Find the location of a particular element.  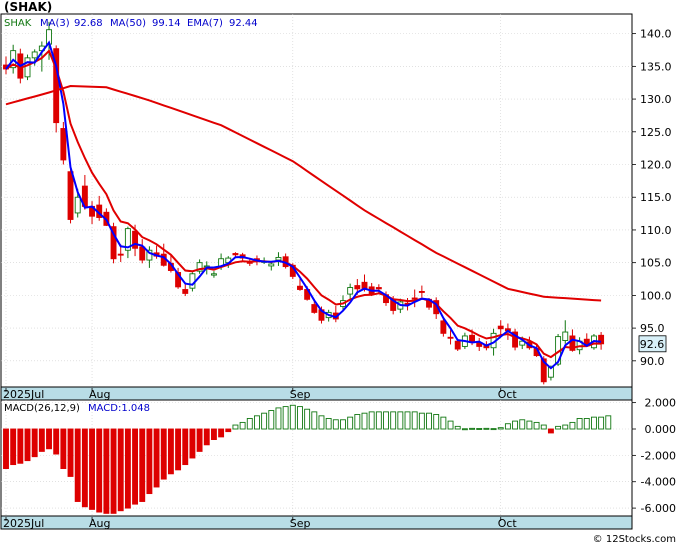

legend-item: 92.44 is located at coordinates (243, 23).